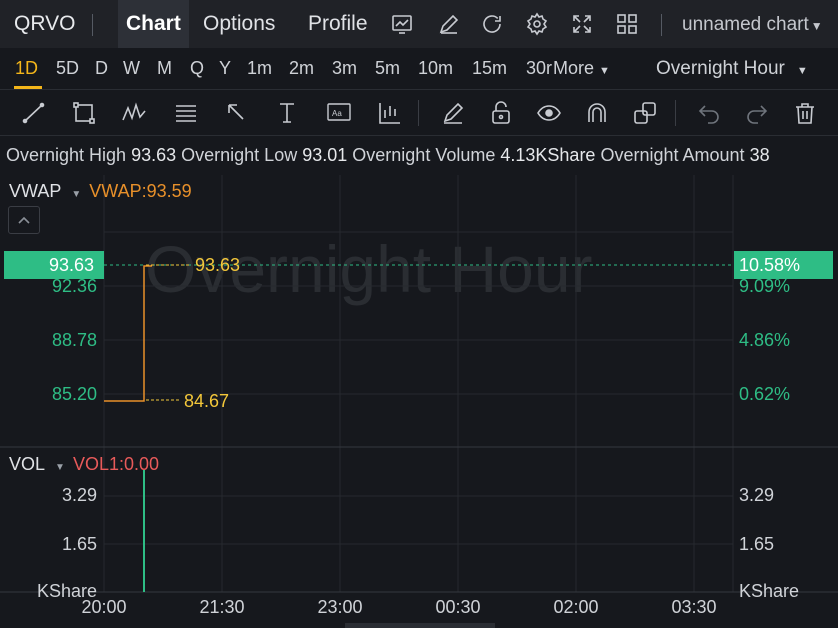 The height and width of the screenshot is (628, 838). I want to click on time-tick: 20:00, so click(103, 607).